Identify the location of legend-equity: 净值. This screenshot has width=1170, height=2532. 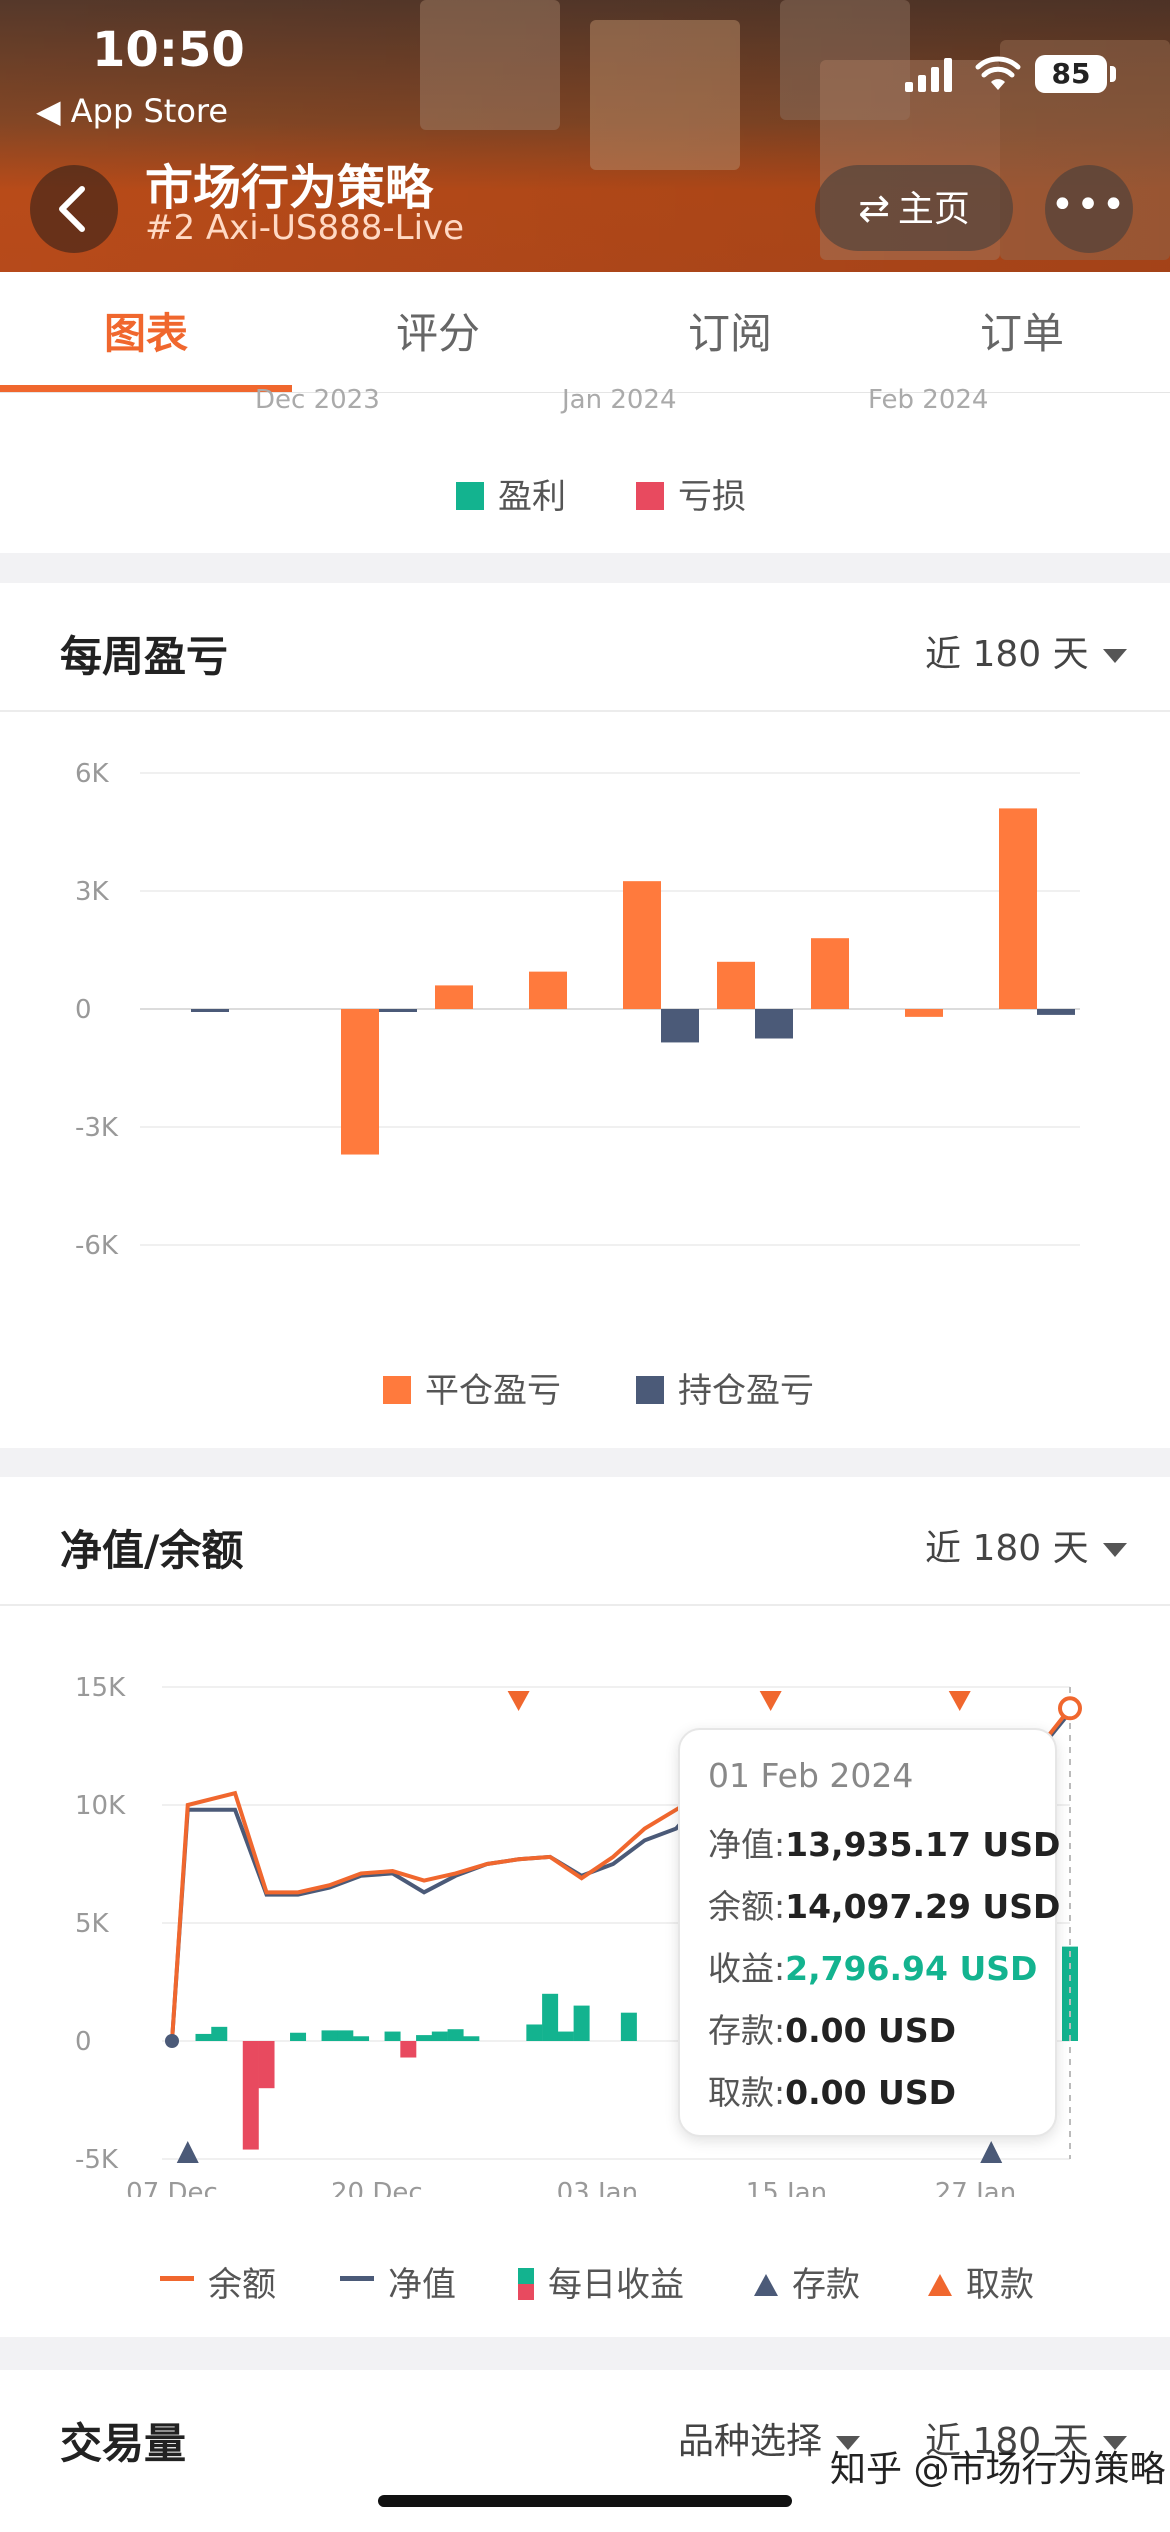
(398, 2281).